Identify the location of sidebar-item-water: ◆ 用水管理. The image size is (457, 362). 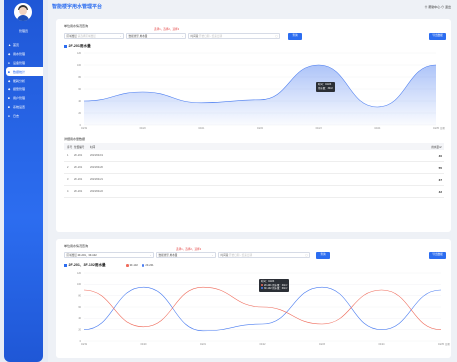
(23, 54).